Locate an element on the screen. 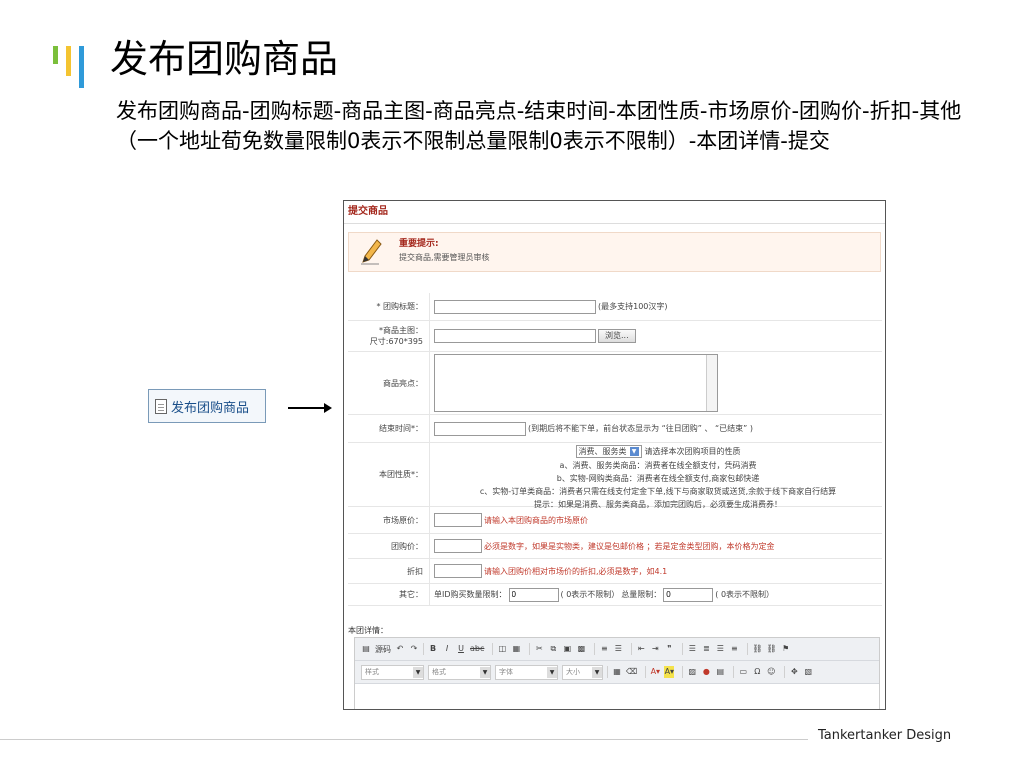 This screenshot has height=768, width=1024. total-limit-hint: ( 0表示不限制） is located at coordinates (745, 594).